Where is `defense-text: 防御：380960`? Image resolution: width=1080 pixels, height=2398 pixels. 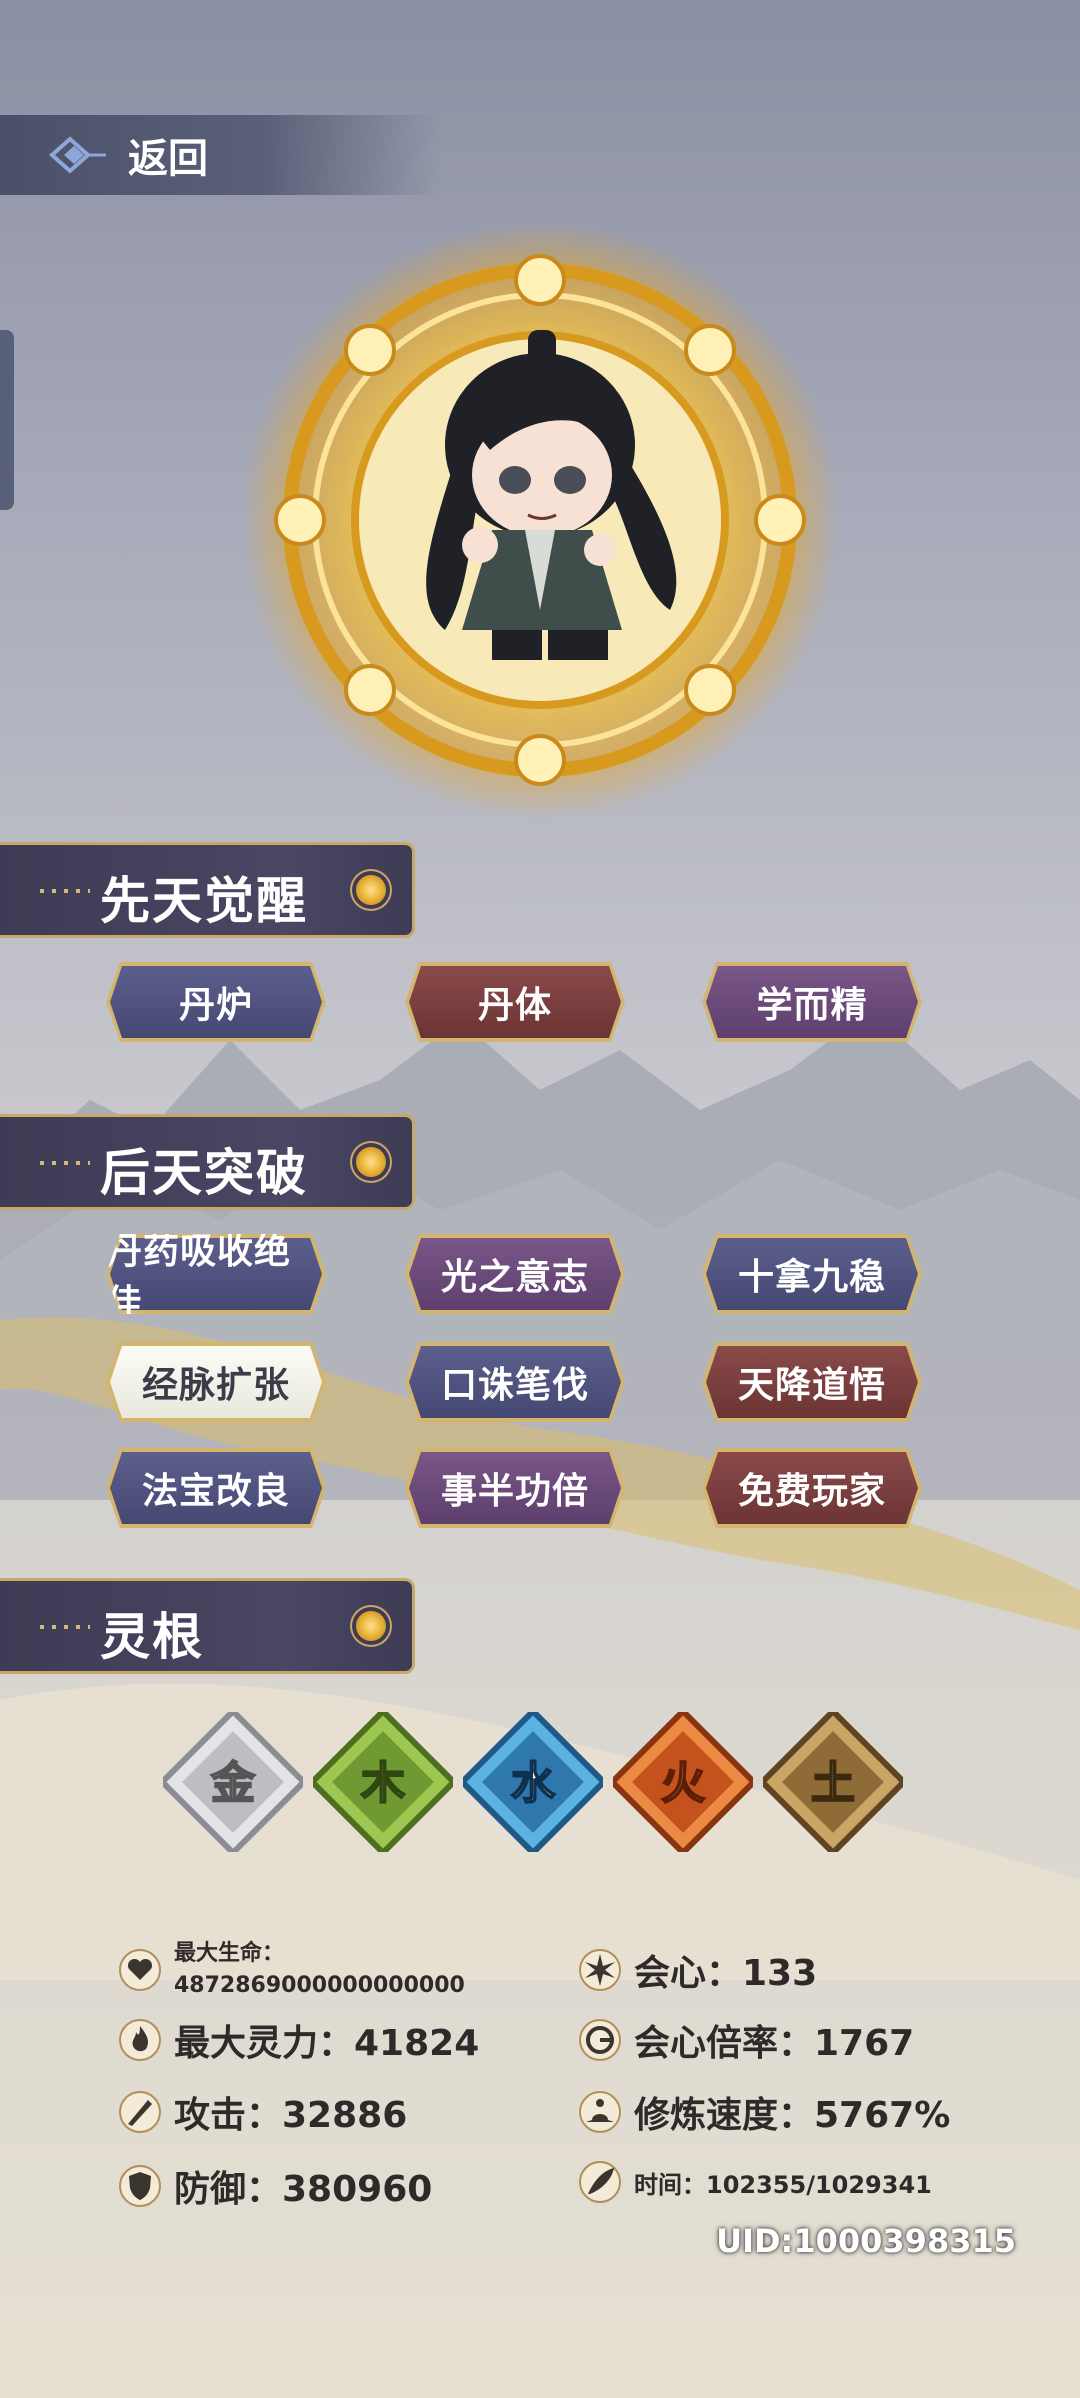 defense-text: 防御：380960 is located at coordinates (303, 2189).